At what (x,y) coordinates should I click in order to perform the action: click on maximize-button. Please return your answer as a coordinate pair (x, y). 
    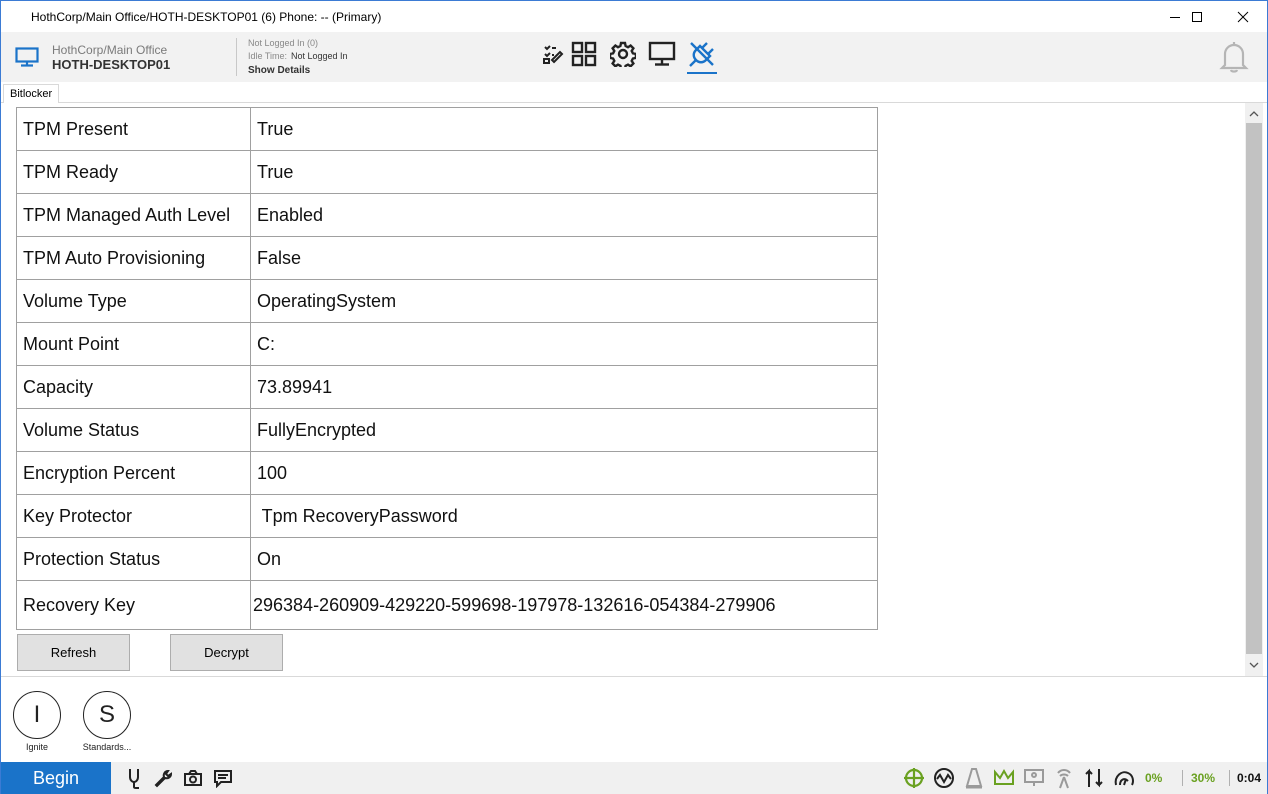
    Looking at the image, I should click on (1197, 16).